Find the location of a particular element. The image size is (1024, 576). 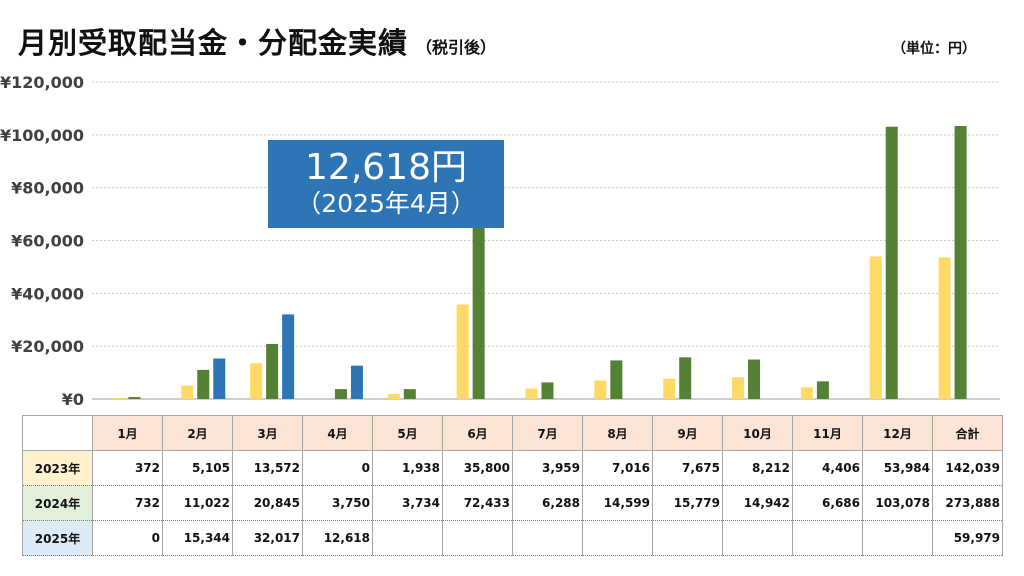

table-cell: 4,406 is located at coordinates (827, 468).